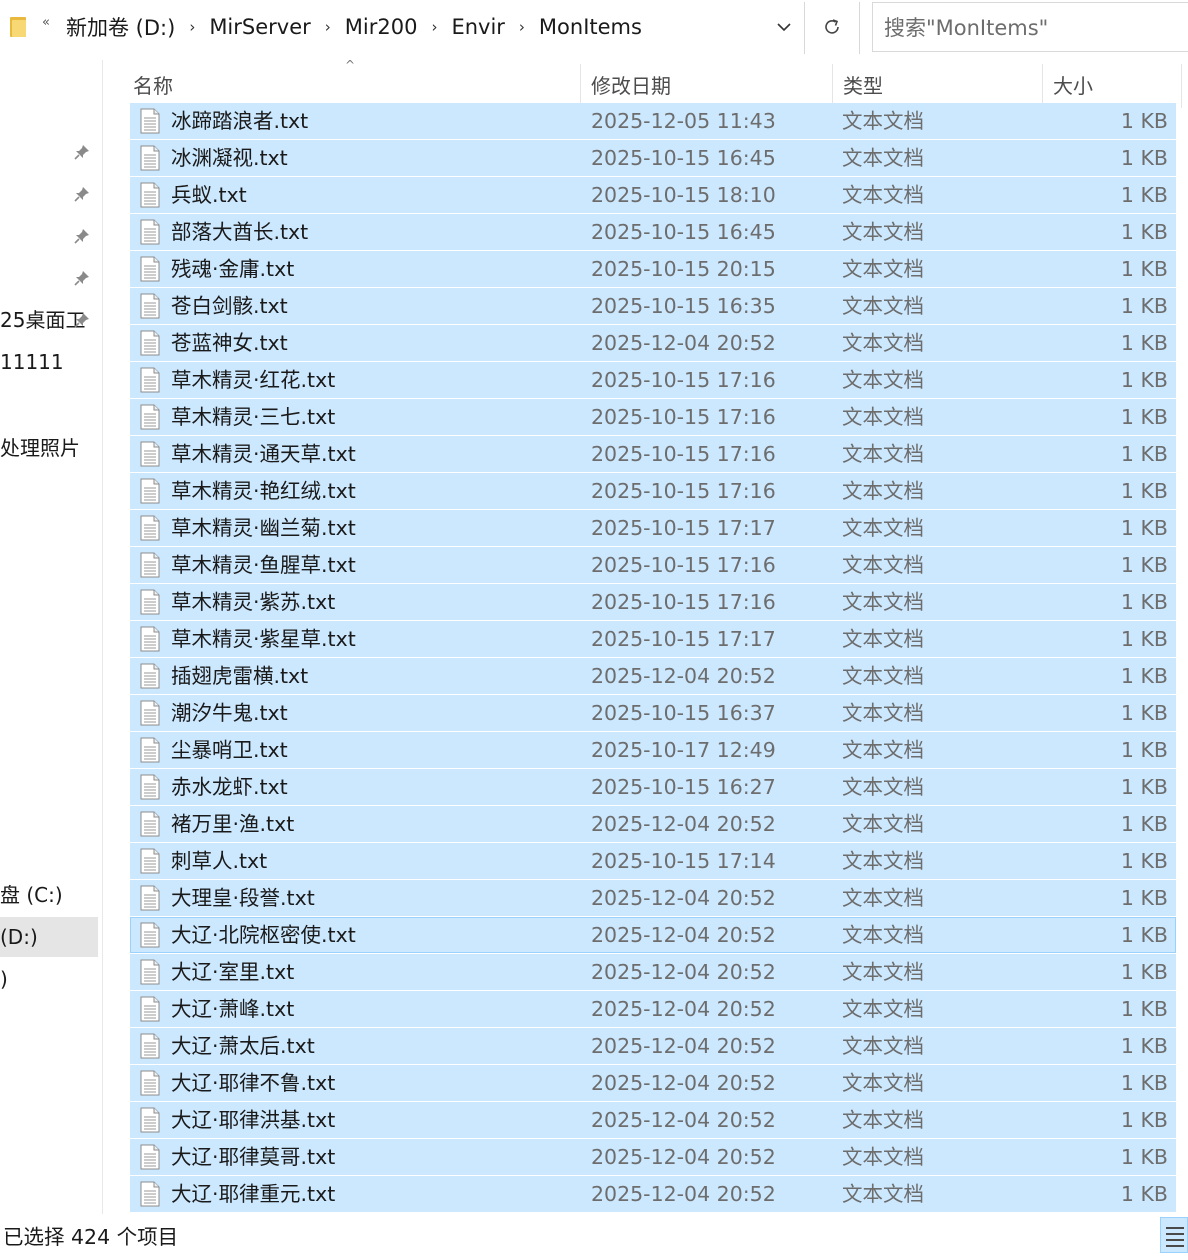 The width and height of the screenshot is (1188, 1260). Describe the element at coordinates (653, 676) in the screenshot. I see `file-row: 插翅虎雷横.txt 2025-12-04 20:52 文本文档 1 KB` at that location.